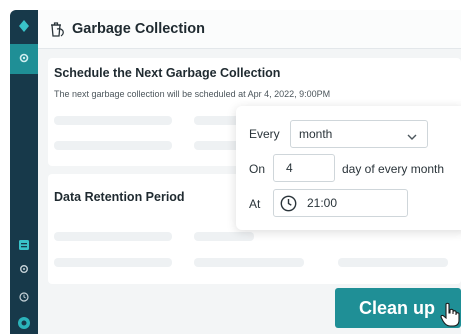 This screenshot has width=461, height=334. I want to click on day-input: 4, so click(304, 168).